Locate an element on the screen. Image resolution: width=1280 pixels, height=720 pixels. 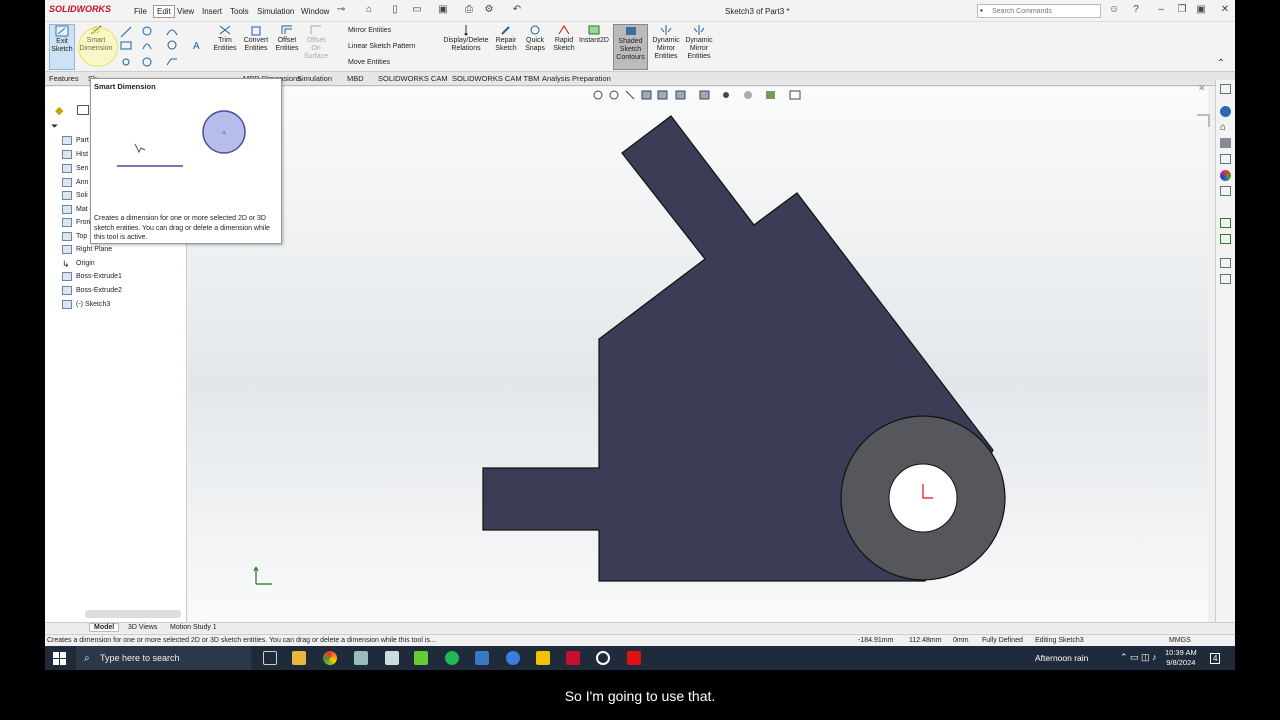
menu-file: File is located at coordinates (140, 11).